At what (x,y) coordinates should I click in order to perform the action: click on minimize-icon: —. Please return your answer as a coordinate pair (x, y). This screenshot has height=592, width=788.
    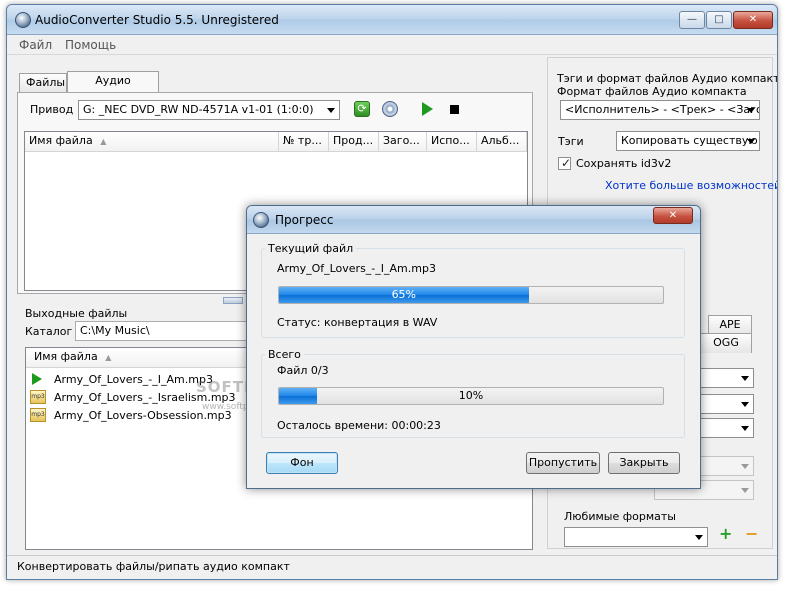
    Looking at the image, I should click on (692, 19).